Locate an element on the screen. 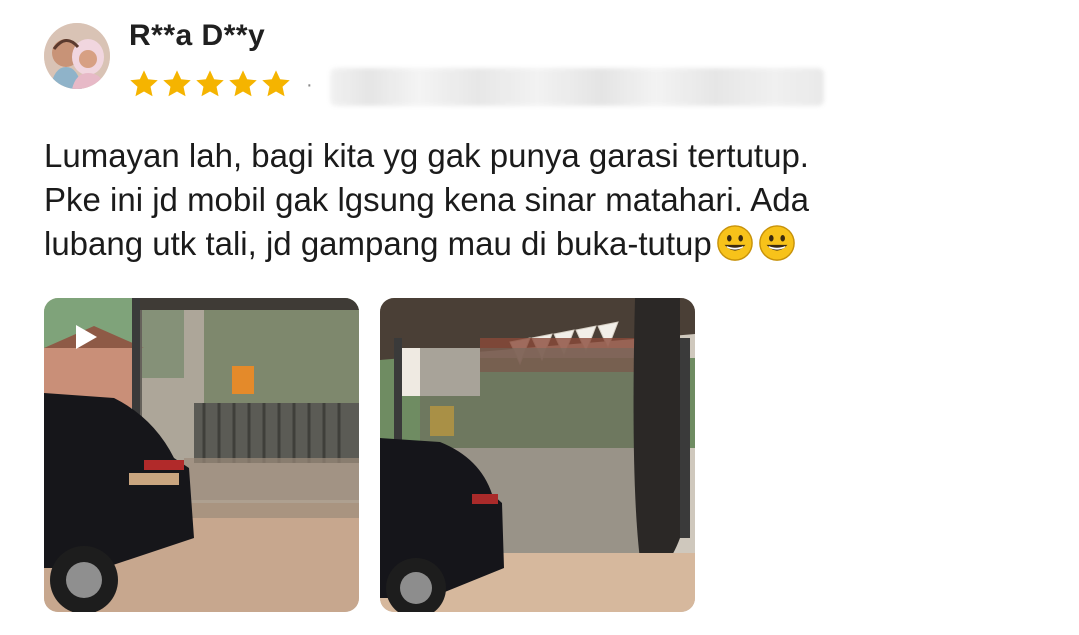 The image size is (1079, 635). avatar is located at coordinates (77, 56).